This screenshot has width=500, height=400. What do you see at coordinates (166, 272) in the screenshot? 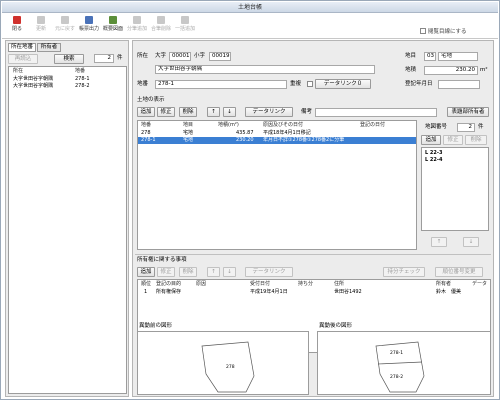
I see `owner-edit-button: 修正` at bounding box center [166, 272].